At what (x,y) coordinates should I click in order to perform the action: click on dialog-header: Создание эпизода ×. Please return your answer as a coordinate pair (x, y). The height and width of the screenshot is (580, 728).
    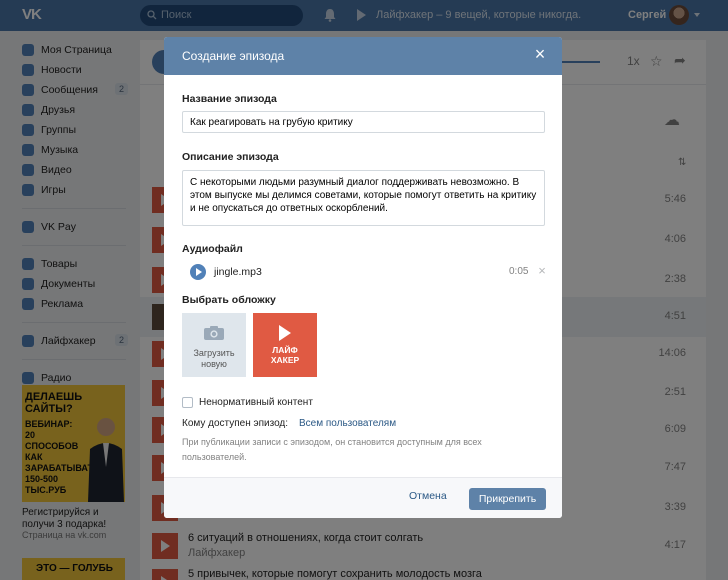
    Looking at the image, I should click on (363, 56).